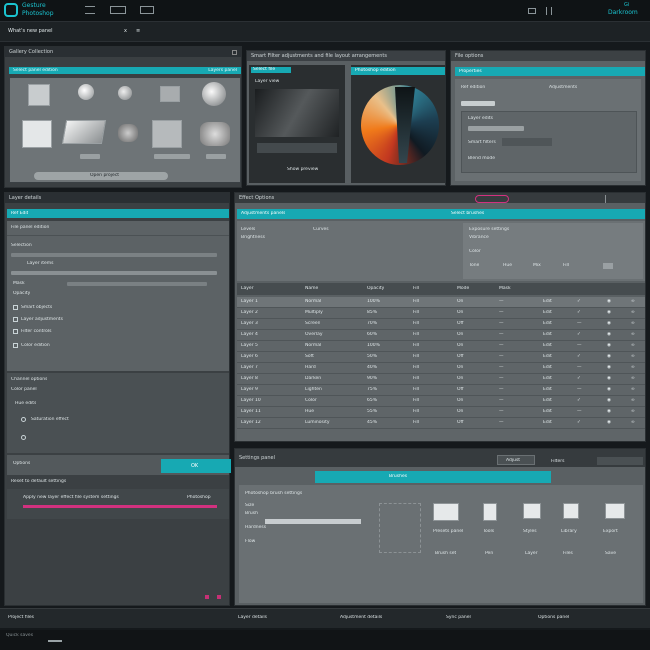 The height and width of the screenshot is (650, 650). What do you see at coordinates (441, 357) in the screenshot?
I see `table-row: Layer 6 Soft 50% Fill Off — Edit ✓ ◉ ∞` at bounding box center [441, 357].